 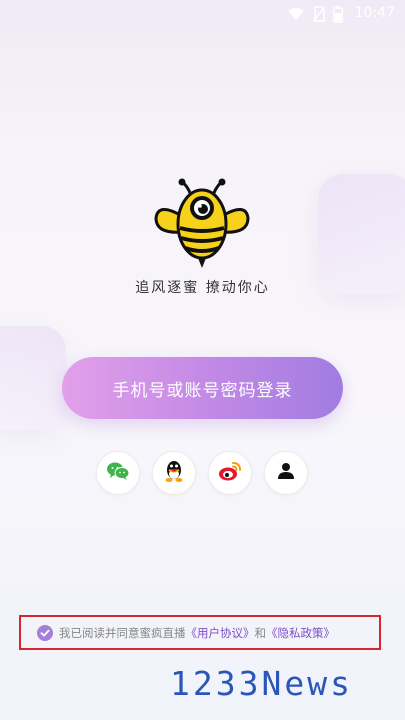 What do you see at coordinates (220, 633) in the screenshot?
I see `user-agreement-link: 《用户协议》` at bounding box center [220, 633].